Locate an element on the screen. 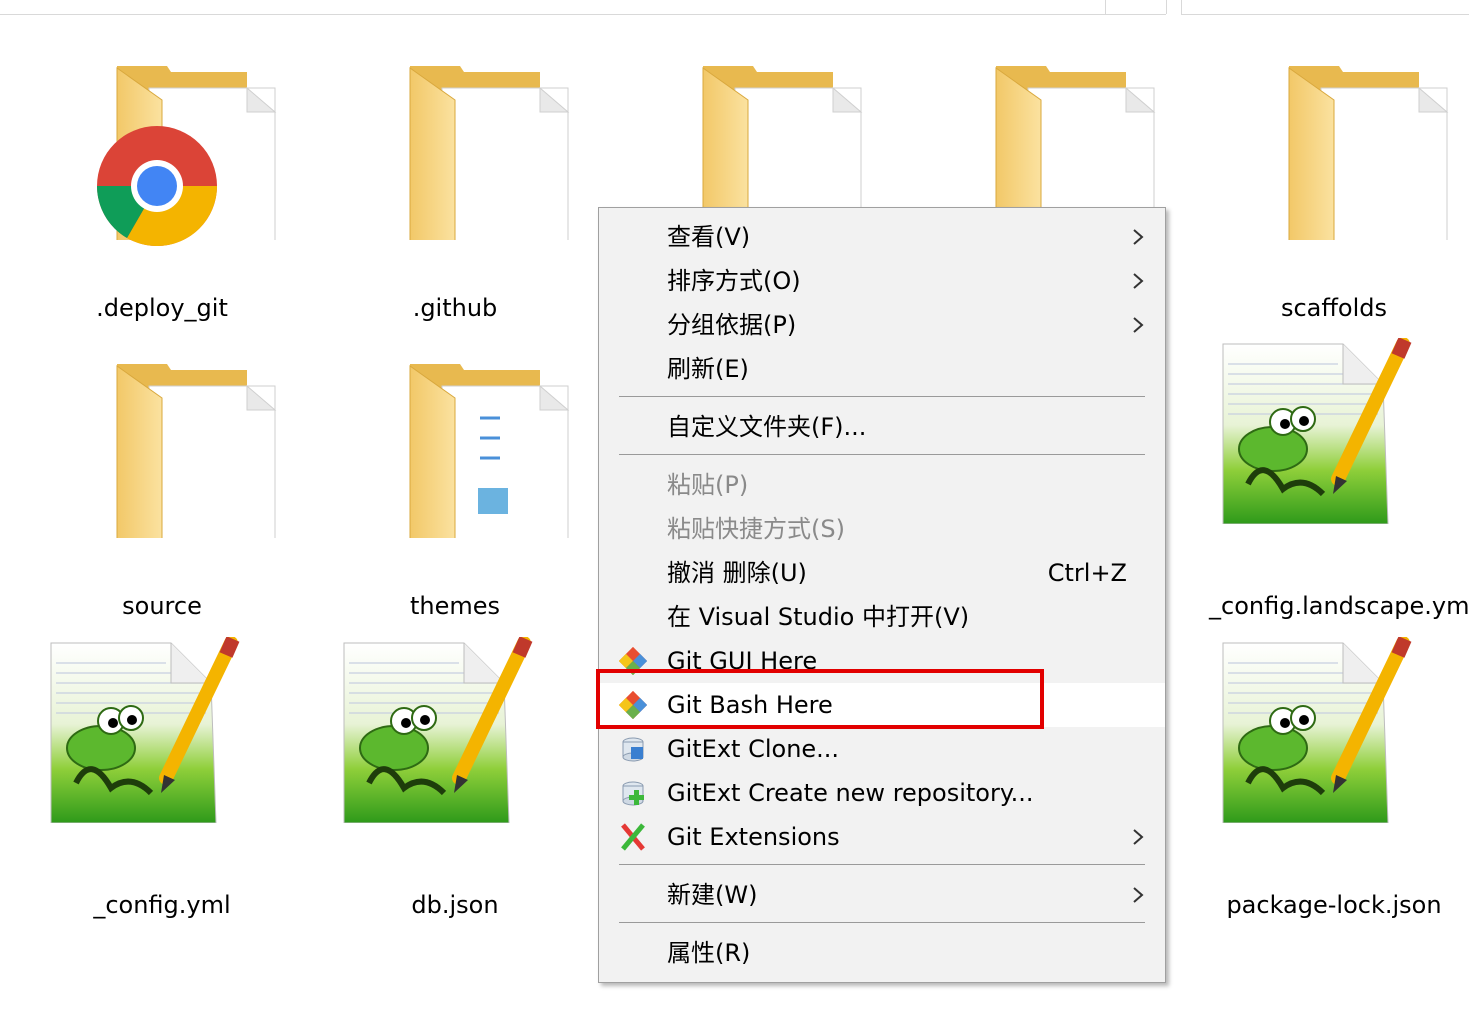 Image resolution: width=1469 pixels, height=1009 pixels. menu-item-label: 在 Visual Studio 中打开(V) is located at coordinates (818, 617).